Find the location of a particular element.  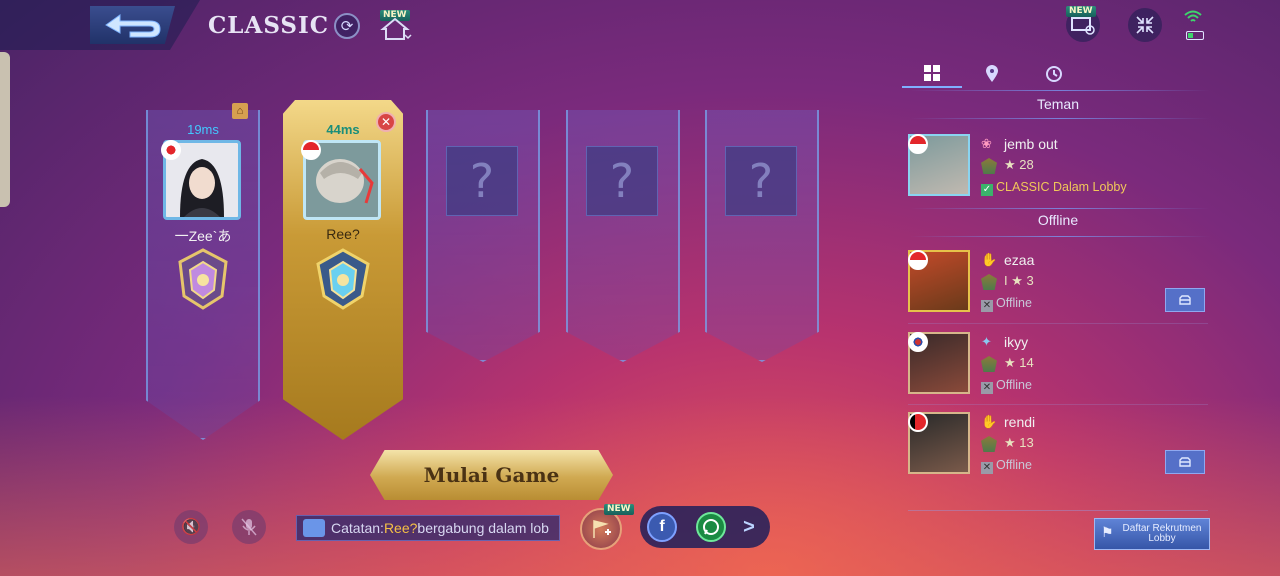

grid-icon is located at coordinates (932, 73).